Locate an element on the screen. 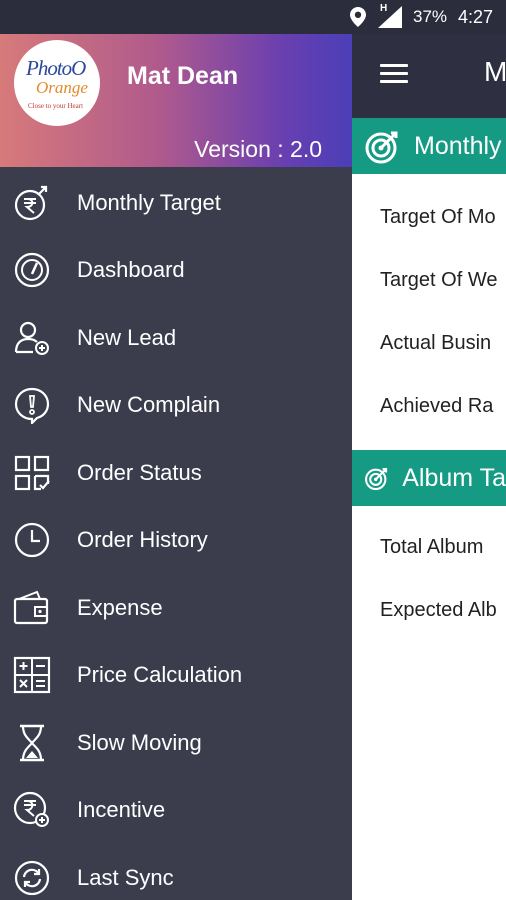 Image resolution: width=506 pixels, height=900 pixels. sidebar-item-label: Monthly Target is located at coordinates (149, 202).